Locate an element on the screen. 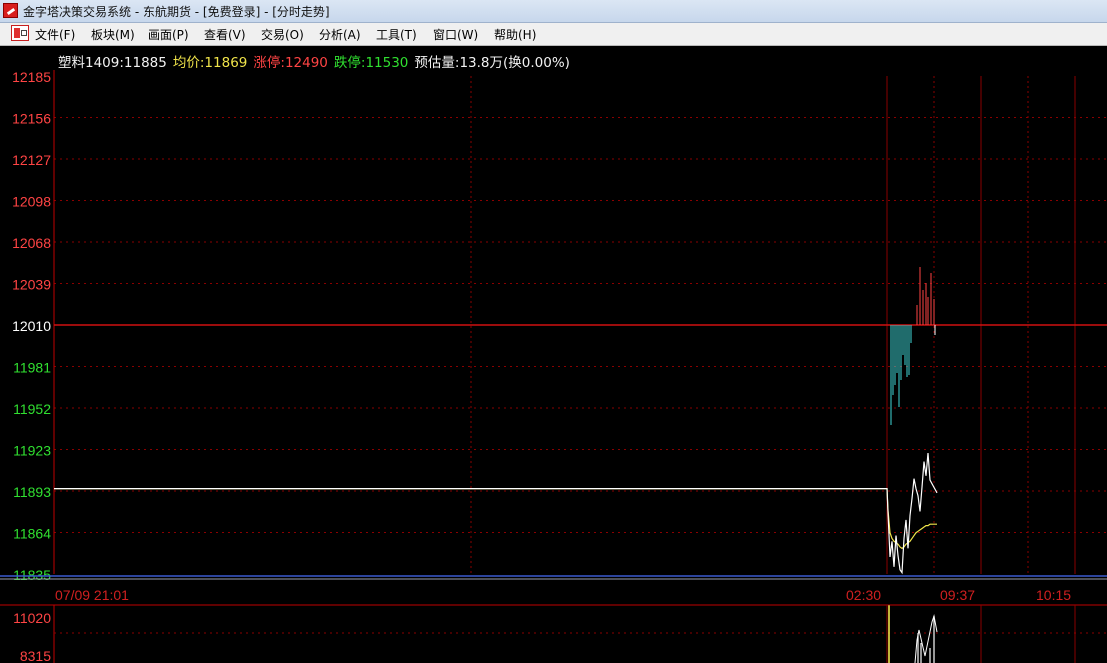 This screenshot has height=663, width=1107. title-bar: 金字塔决策交易系统 - 东航期货 - [免费登录] - [分时走势] is located at coordinates (553, 11).